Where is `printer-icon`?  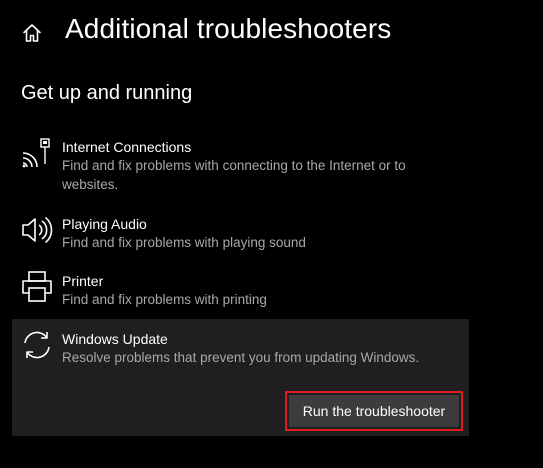
printer-icon is located at coordinates (37, 287).